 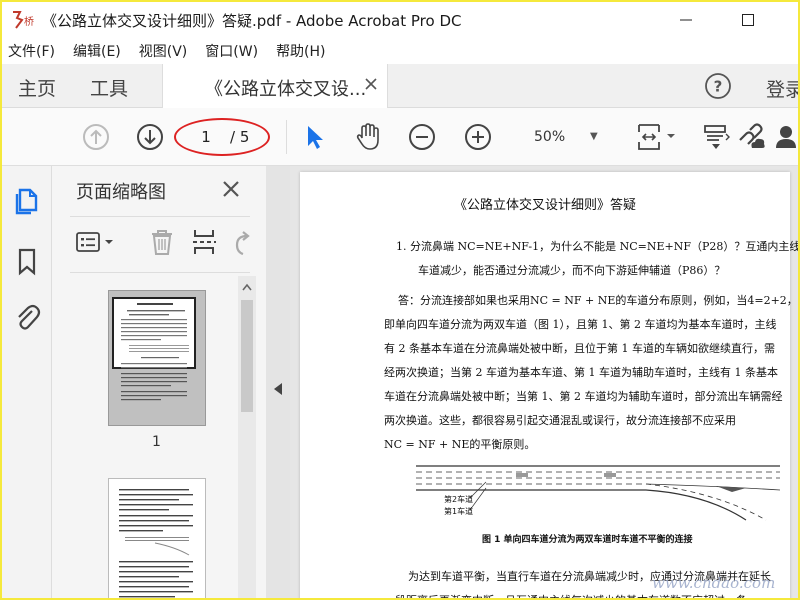 I want to click on trash-icon, so click(x=162, y=242).